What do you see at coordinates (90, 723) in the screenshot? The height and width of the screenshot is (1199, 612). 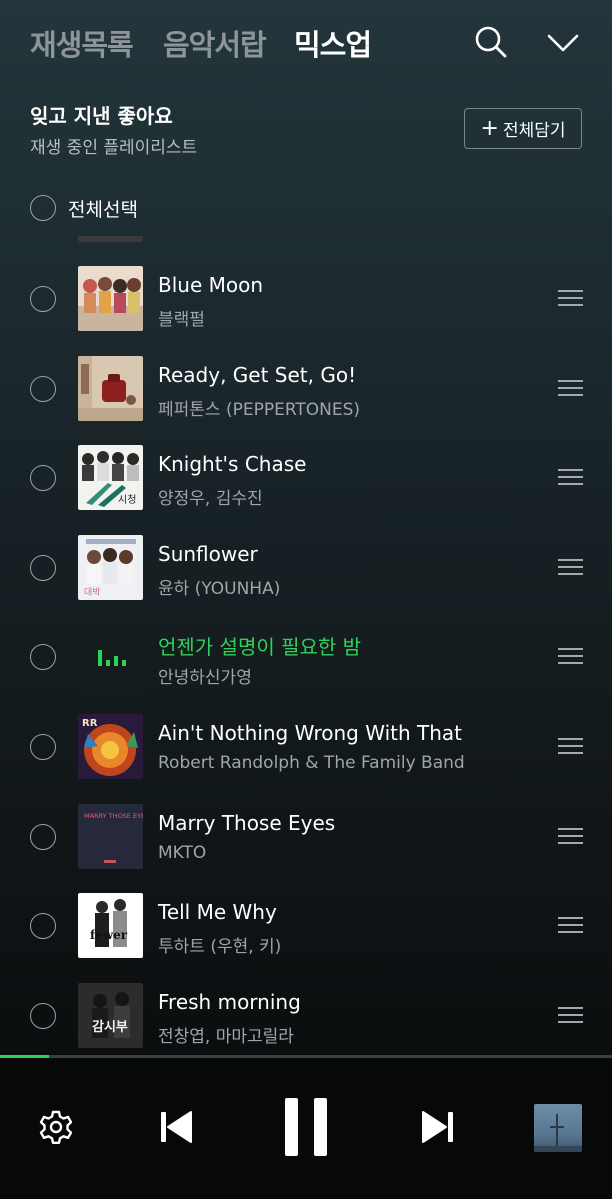 I see `svg-text: RR` at bounding box center [90, 723].